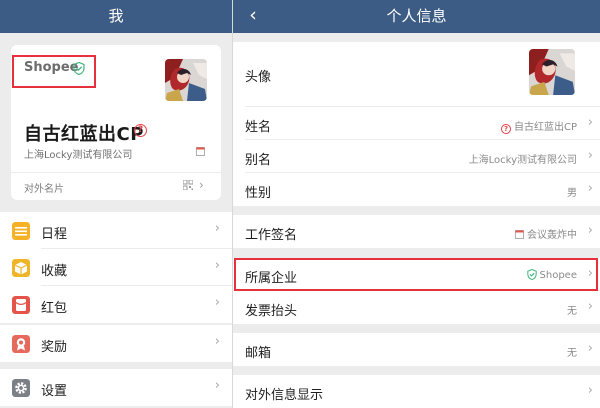 The height and width of the screenshot is (408, 600). What do you see at coordinates (188, 185) in the screenshot?
I see `qr-code-icon` at bounding box center [188, 185].